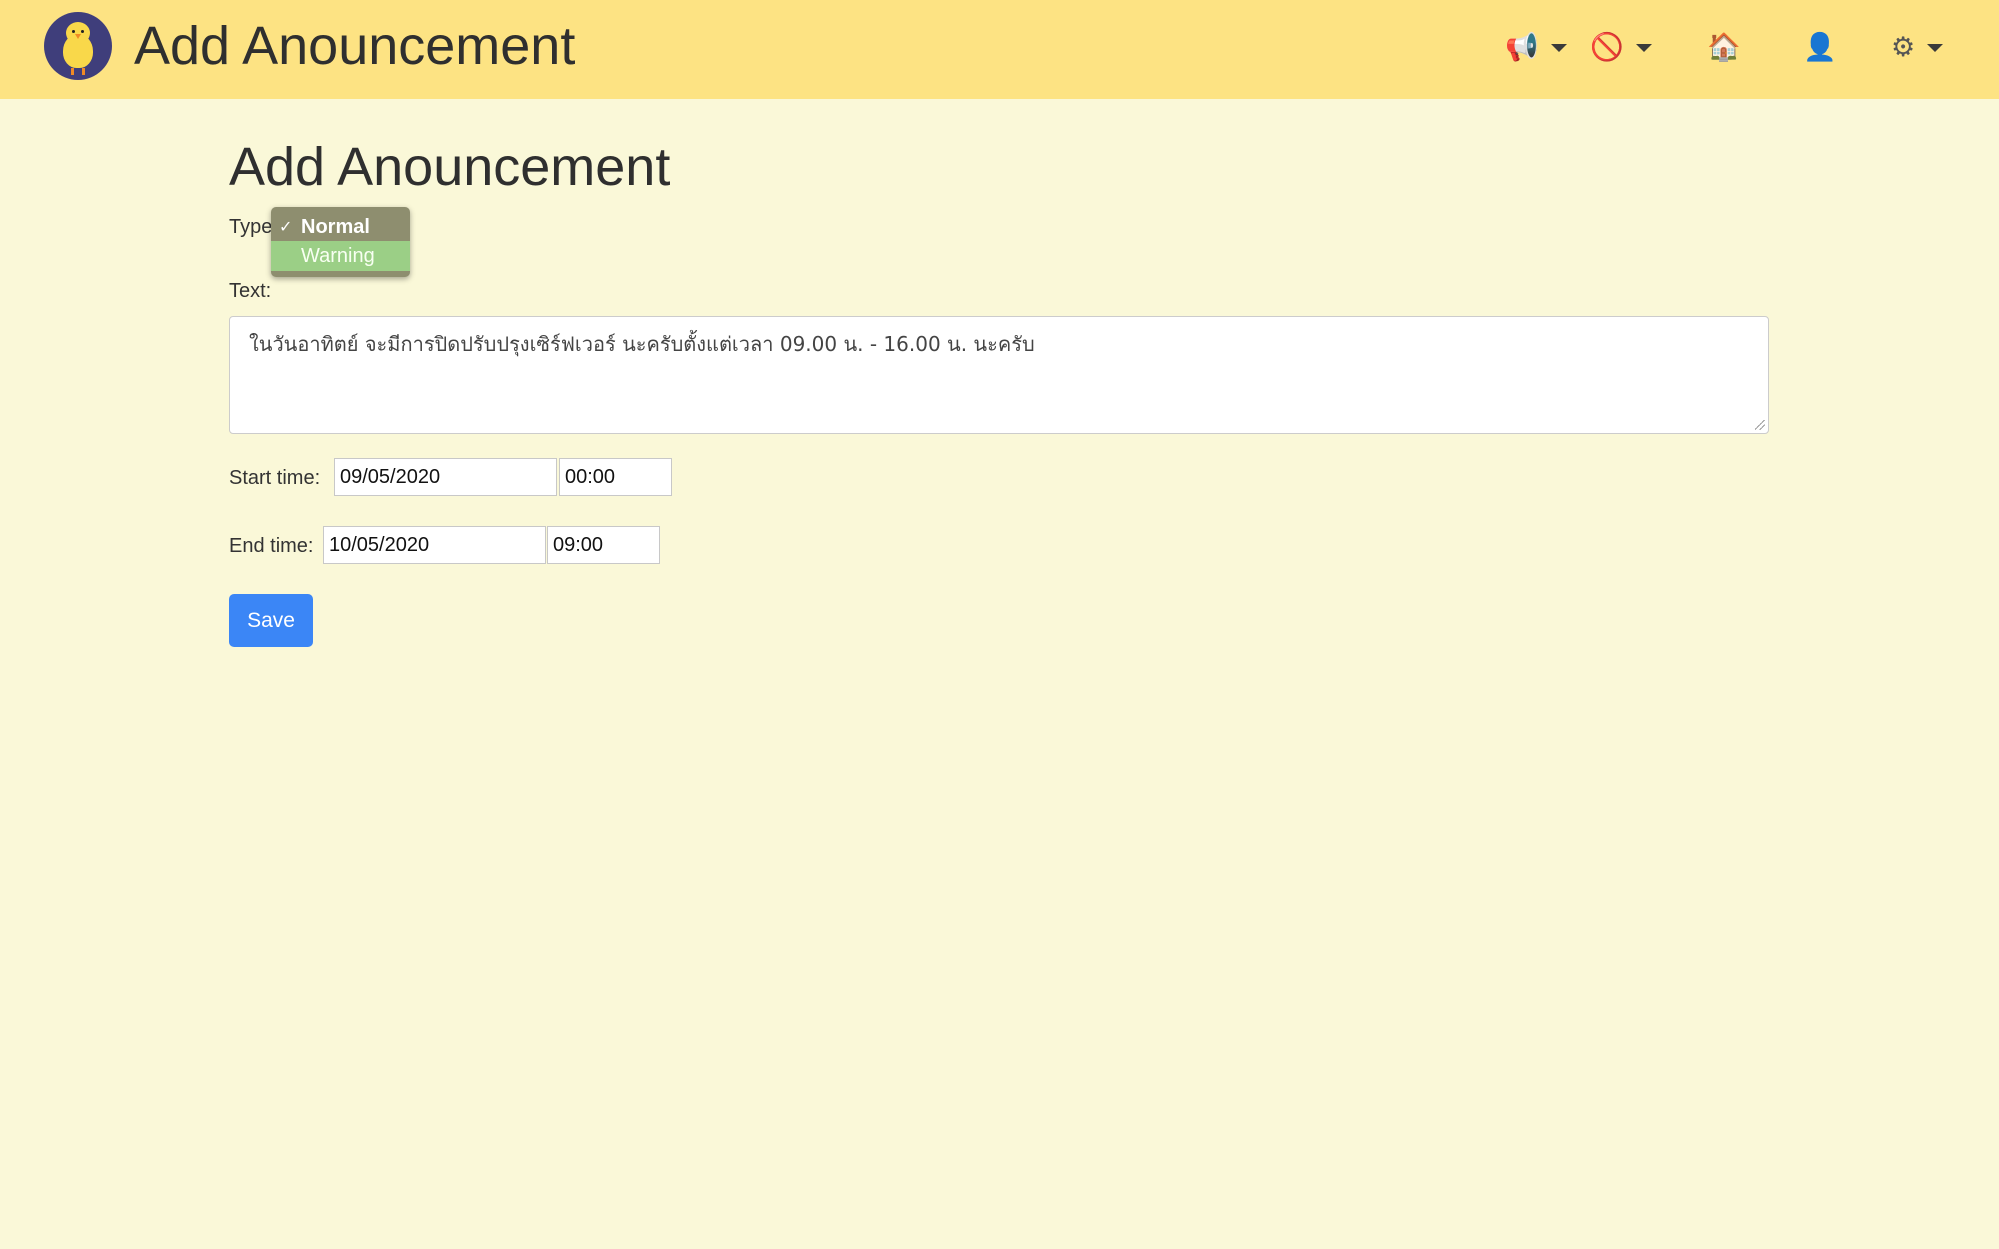 This screenshot has height=1249, width=1999. Describe the element at coordinates (271, 546) in the screenshot. I see `end-time-label: End time:` at that location.